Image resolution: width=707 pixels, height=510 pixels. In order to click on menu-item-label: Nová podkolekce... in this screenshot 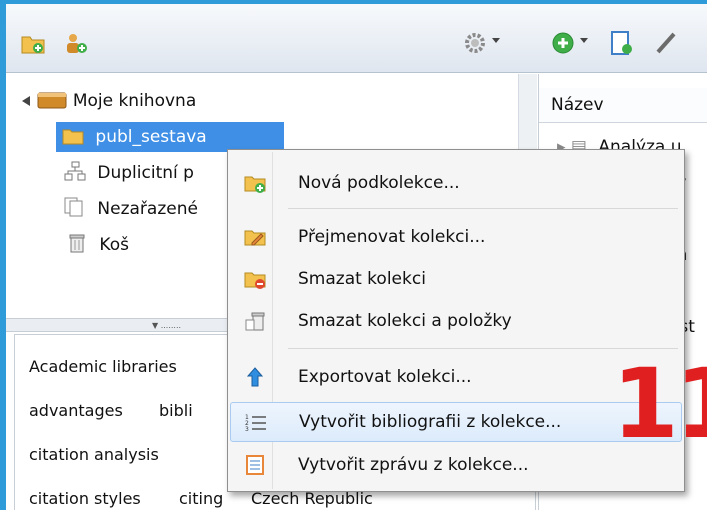, I will do `click(379, 183)`.